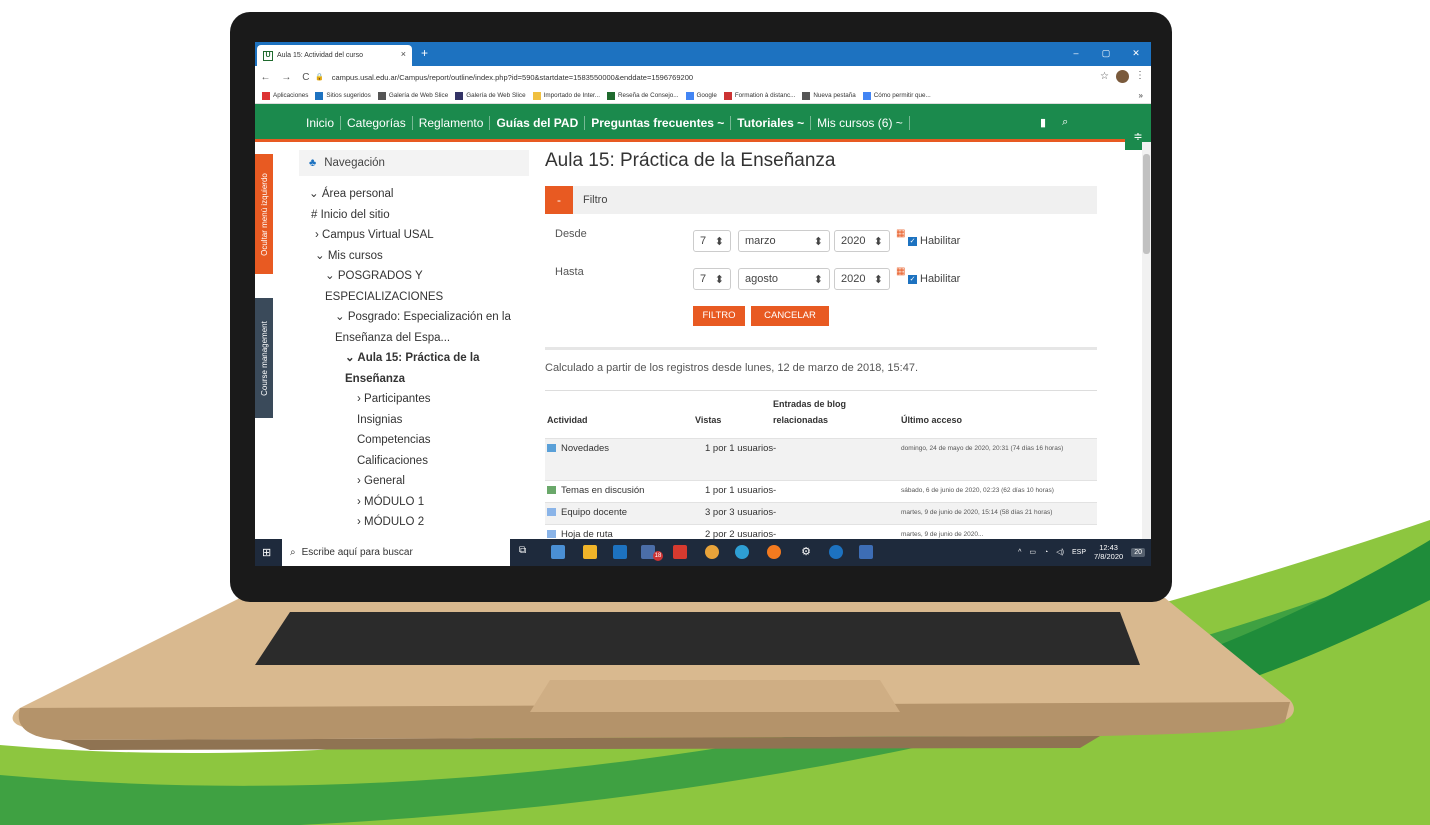 The height and width of the screenshot is (825, 1430). Describe the element at coordinates (452, 123) in the screenshot. I see `nav-item: Reglamento` at that location.